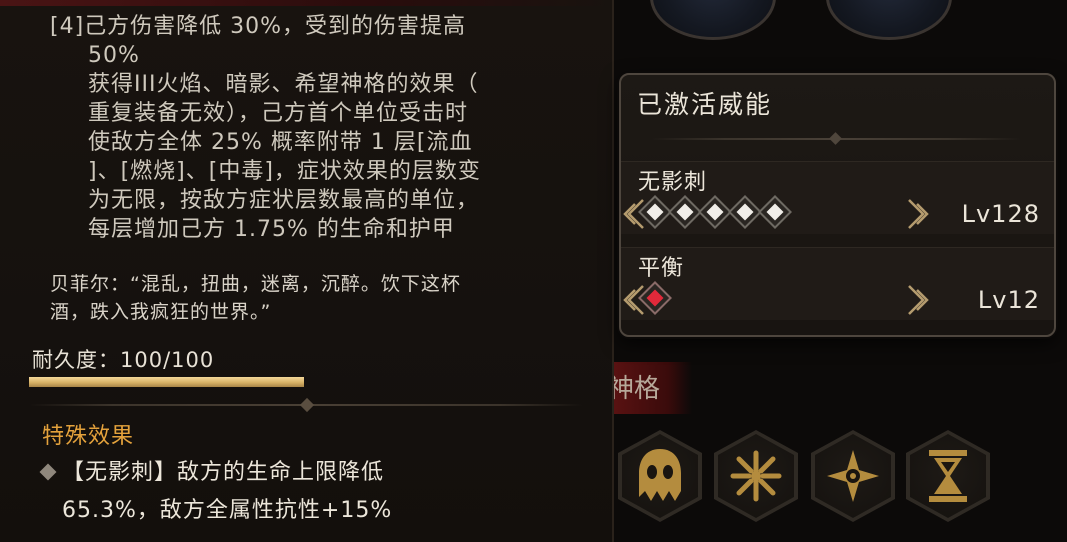 Image resolution: width=1067 pixels, height=542 pixels. I want to click on flavor-quote-line: 贝菲尔：“混乱，扭曲，迷离，沉醉。饮下这杯, so click(255, 284).